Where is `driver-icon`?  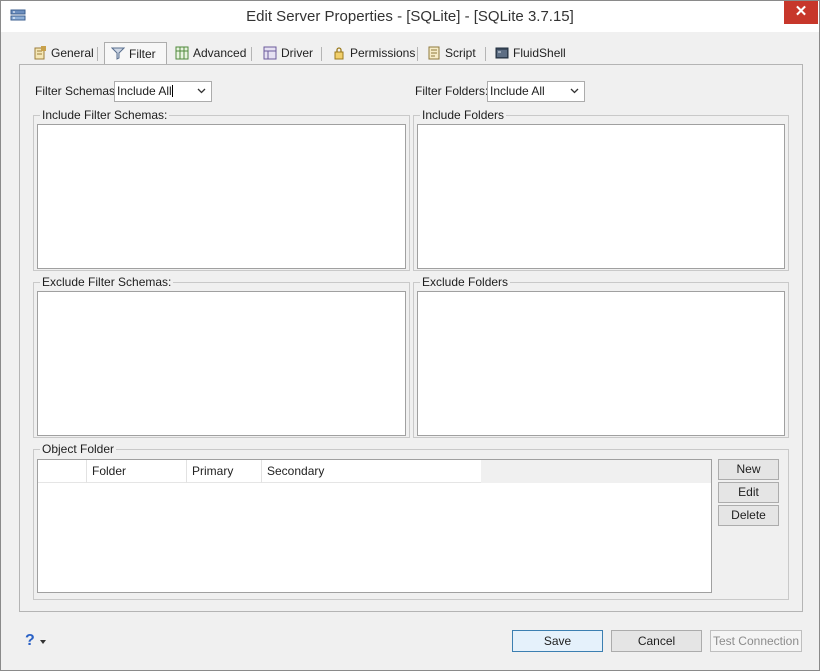 driver-icon is located at coordinates (270, 53).